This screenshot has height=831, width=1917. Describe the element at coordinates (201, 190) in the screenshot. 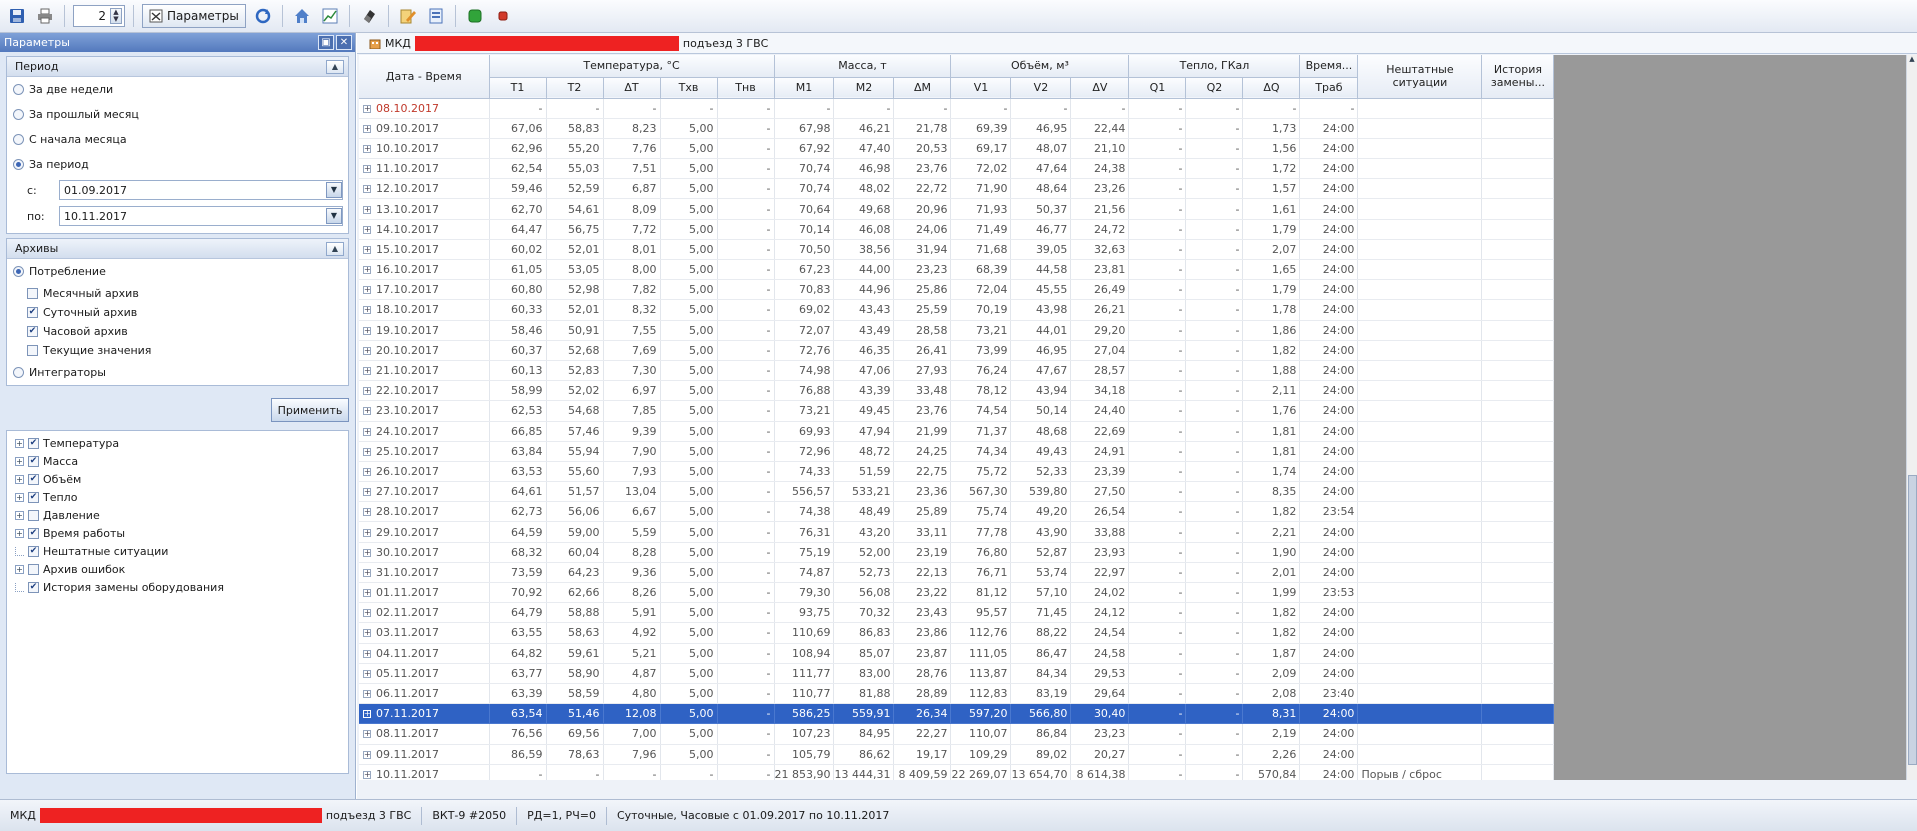

I see `date-from-field: 01.09.2017 ▼` at that location.